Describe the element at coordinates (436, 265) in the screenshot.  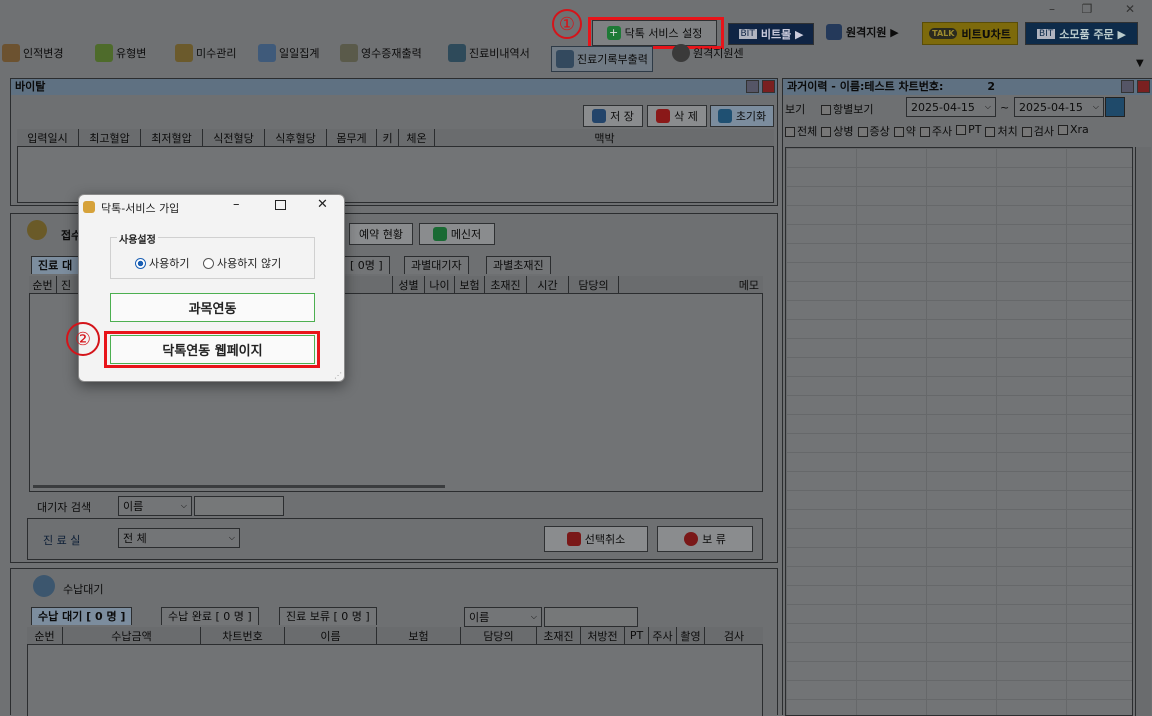
I see `tab-dept-waiting: 과별대기자` at that location.